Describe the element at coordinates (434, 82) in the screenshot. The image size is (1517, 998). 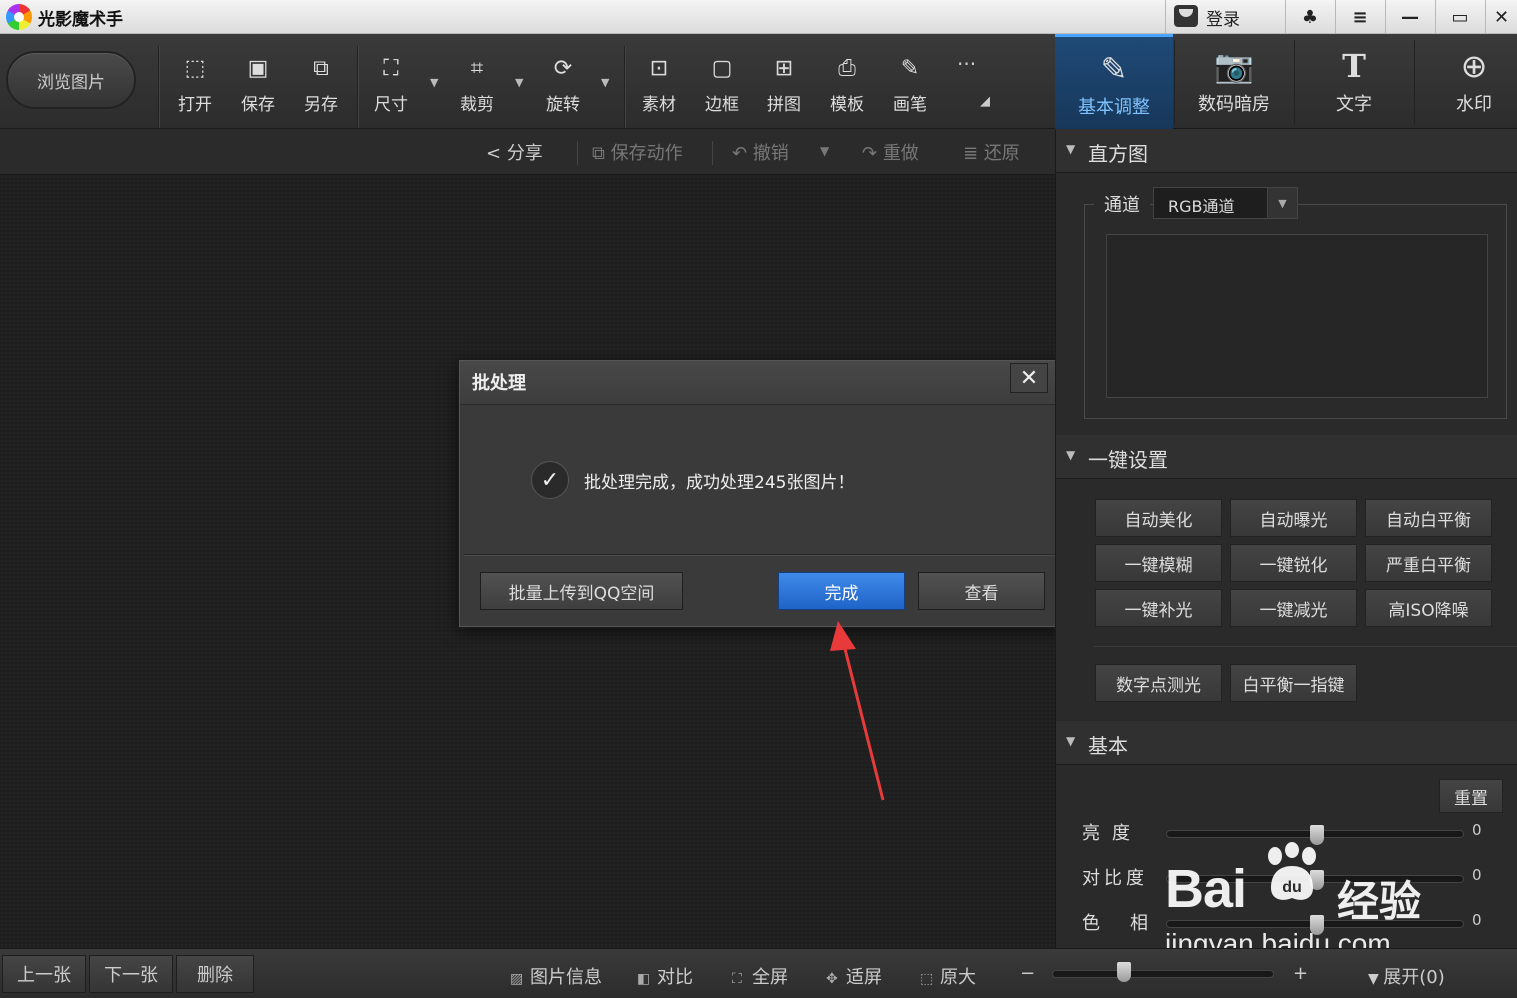
I see `resize-dropdown-icon: ▼` at that location.